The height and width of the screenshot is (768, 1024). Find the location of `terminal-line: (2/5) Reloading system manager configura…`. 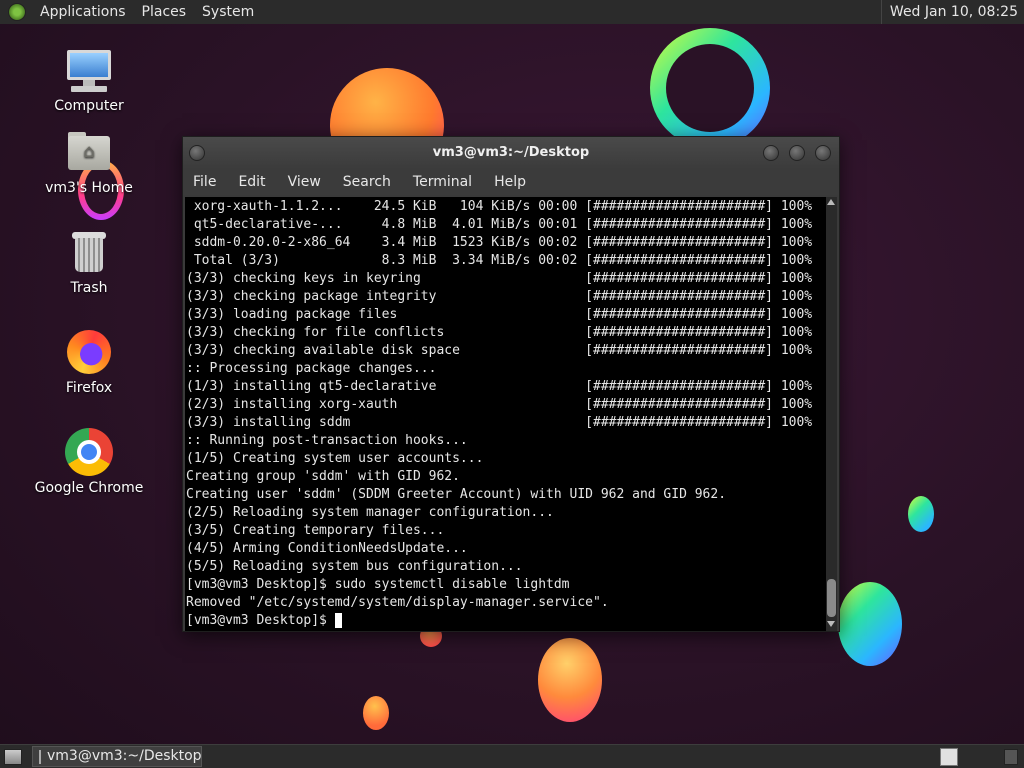

terminal-line: (2/5) Reloading system manager configura… is located at coordinates (370, 512).